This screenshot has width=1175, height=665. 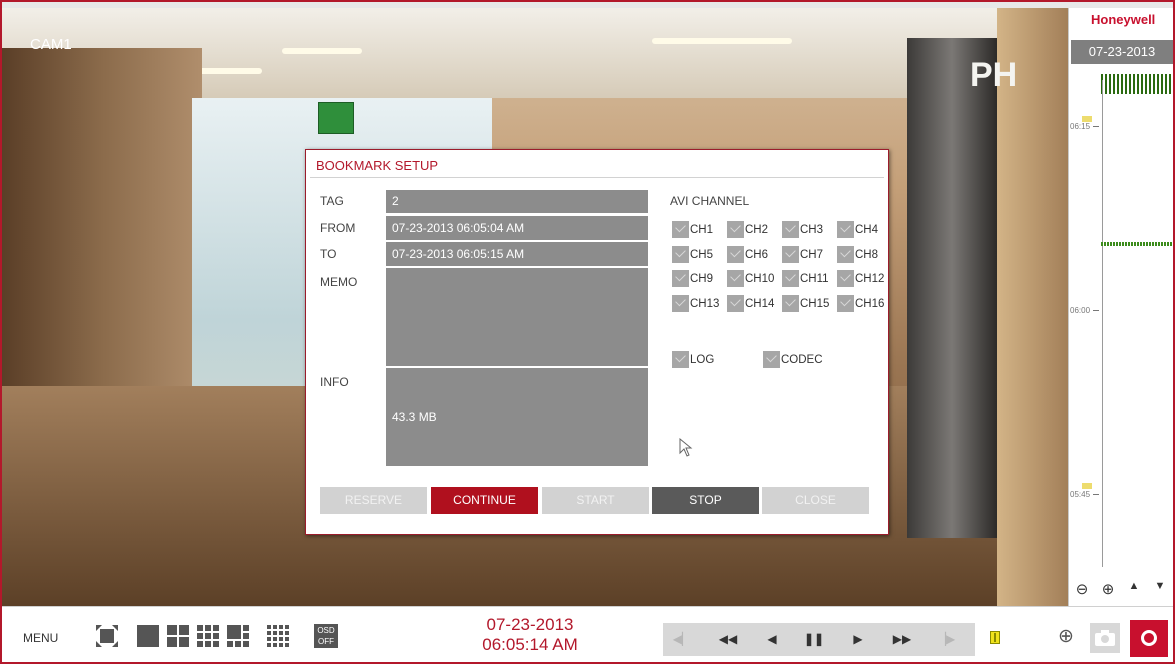 I want to click on exit-sign, so click(x=336, y=118).